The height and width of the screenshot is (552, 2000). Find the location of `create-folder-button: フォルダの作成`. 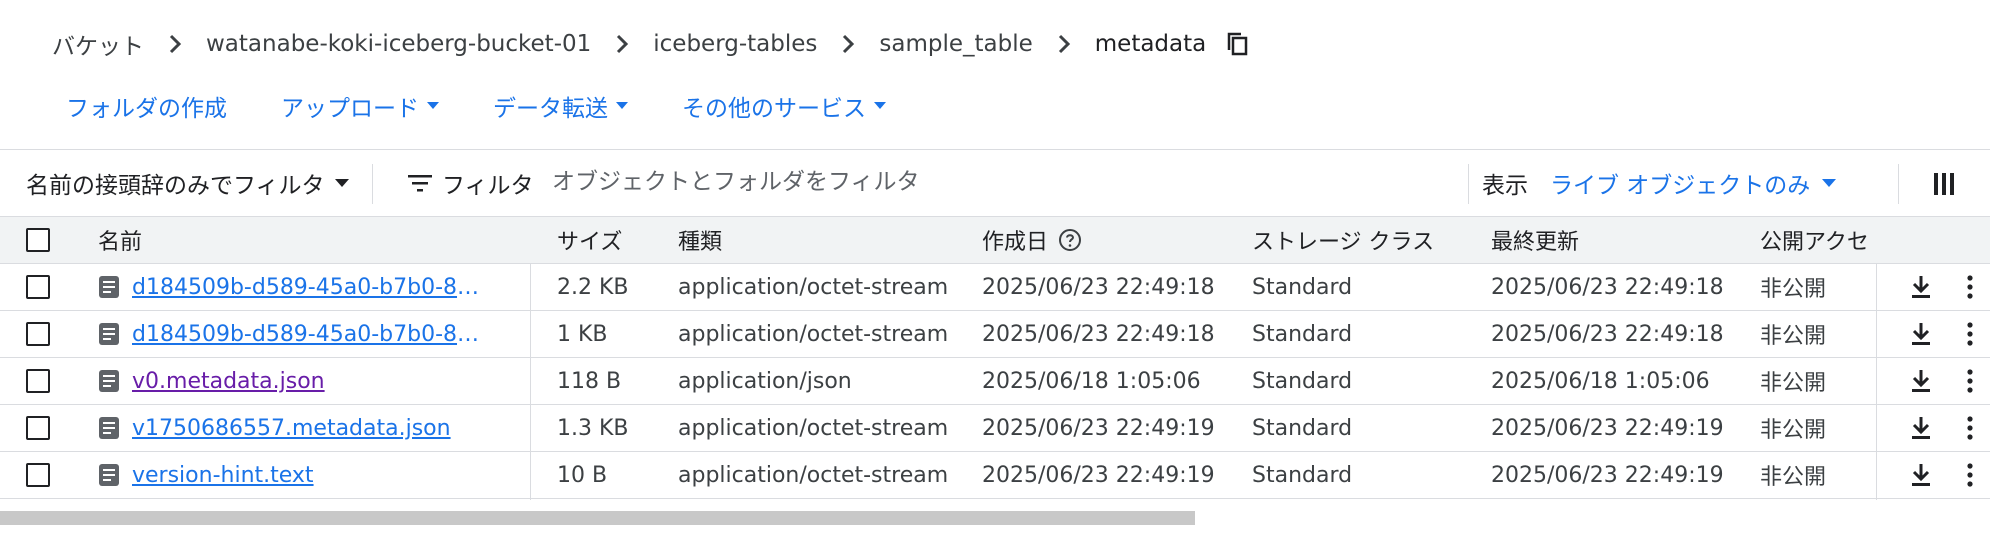

create-folder-button: フォルダの作成 is located at coordinates (146, 106).